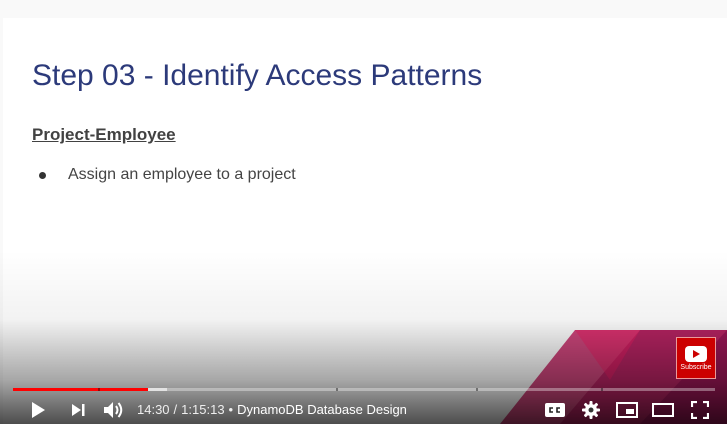 This screenshot has height=424, width=727. Describe the element at coordinates (322, 409) in the screenshot. I see `chapter-title: DynamoDB Database Design` at that location.